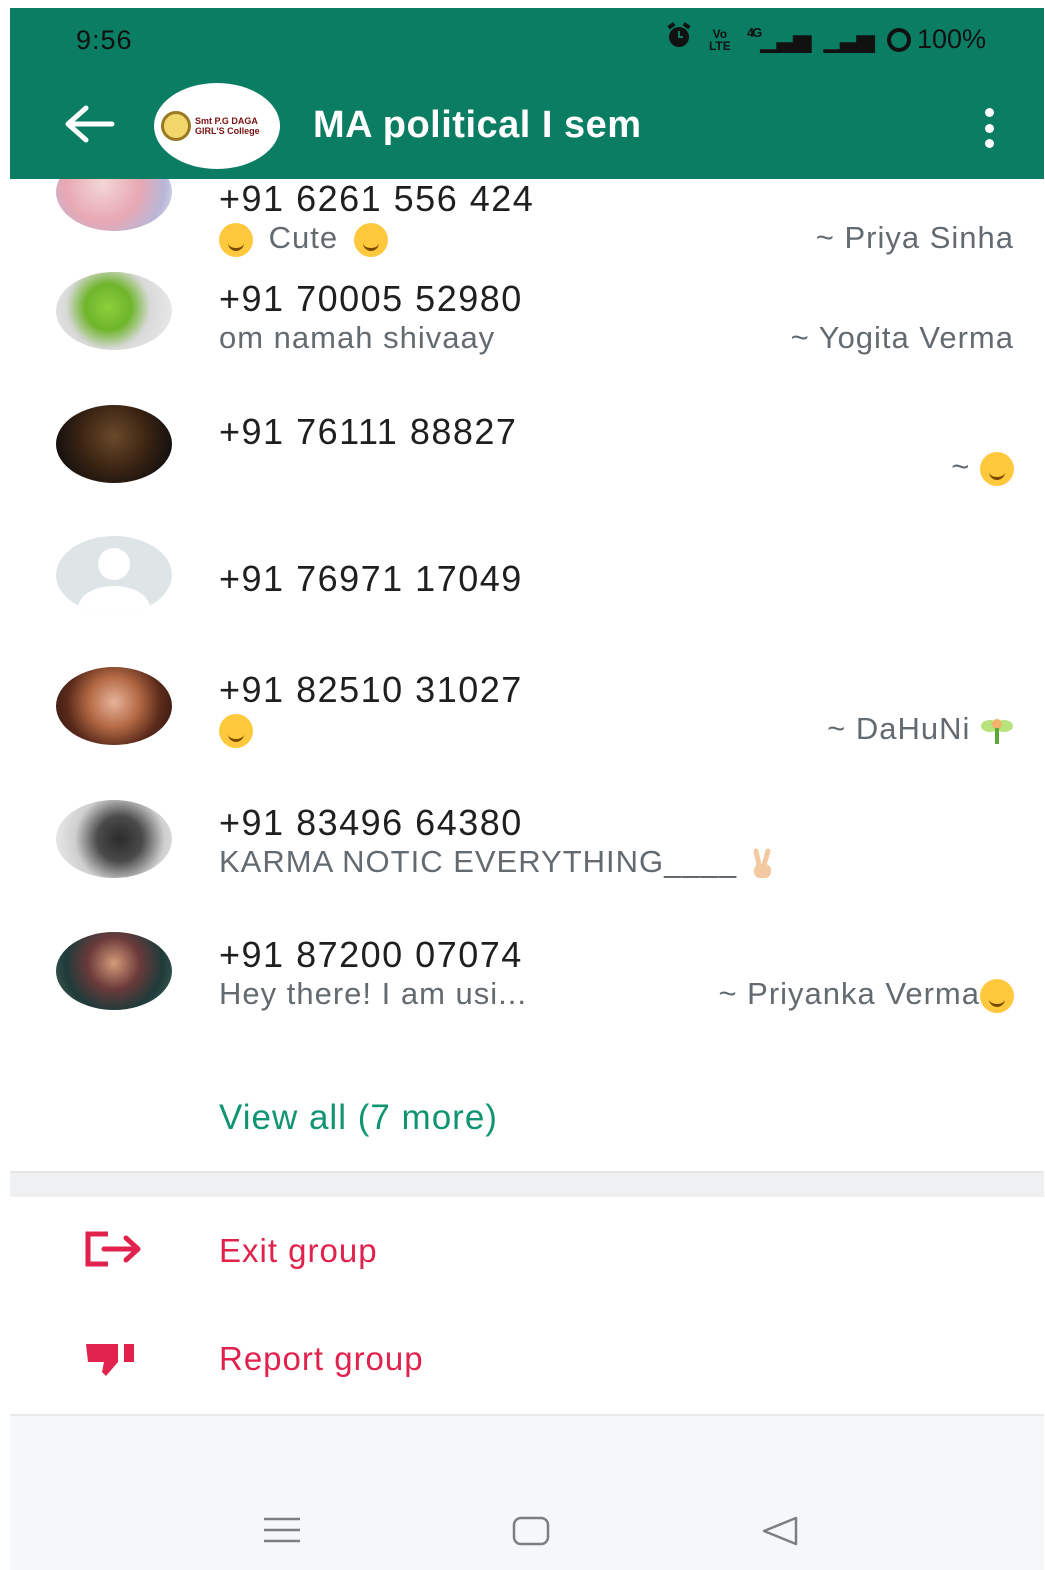 This screenshot has width=1045, height=1570. I want to click on report-group-label: Report group, so click(321, 1358).